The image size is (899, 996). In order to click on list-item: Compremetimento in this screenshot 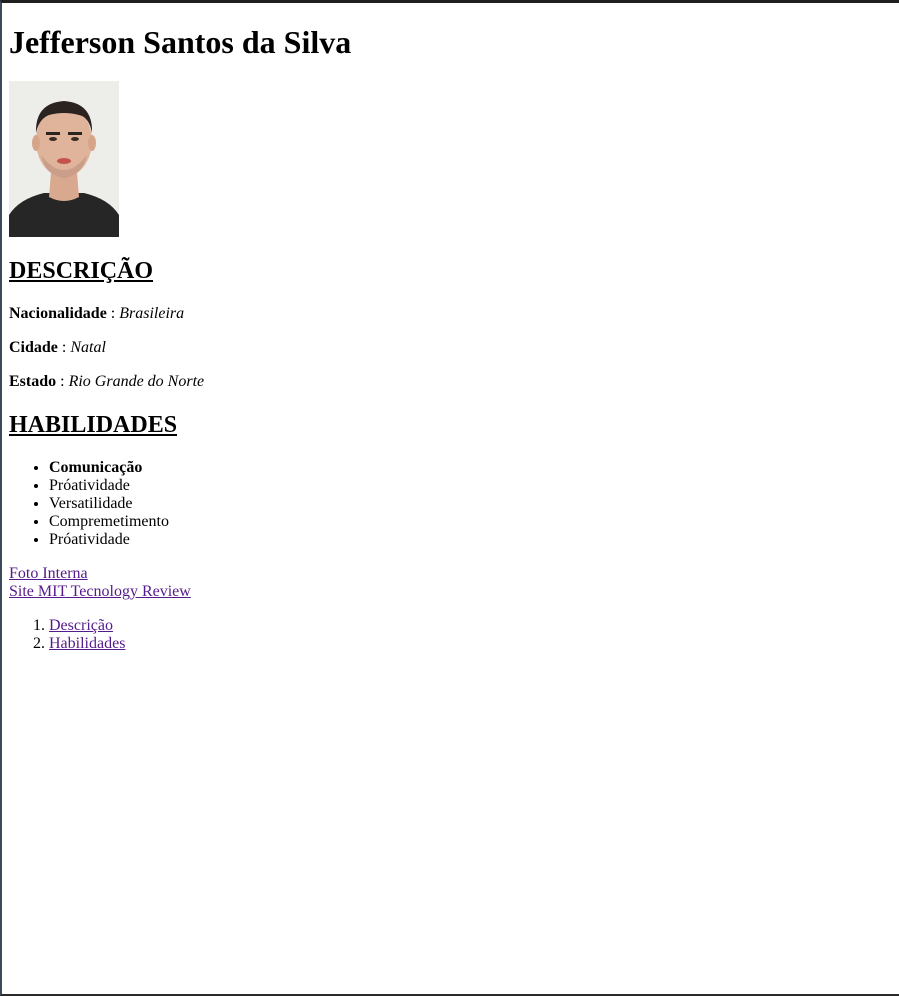, I will do `click(470, 522)`.